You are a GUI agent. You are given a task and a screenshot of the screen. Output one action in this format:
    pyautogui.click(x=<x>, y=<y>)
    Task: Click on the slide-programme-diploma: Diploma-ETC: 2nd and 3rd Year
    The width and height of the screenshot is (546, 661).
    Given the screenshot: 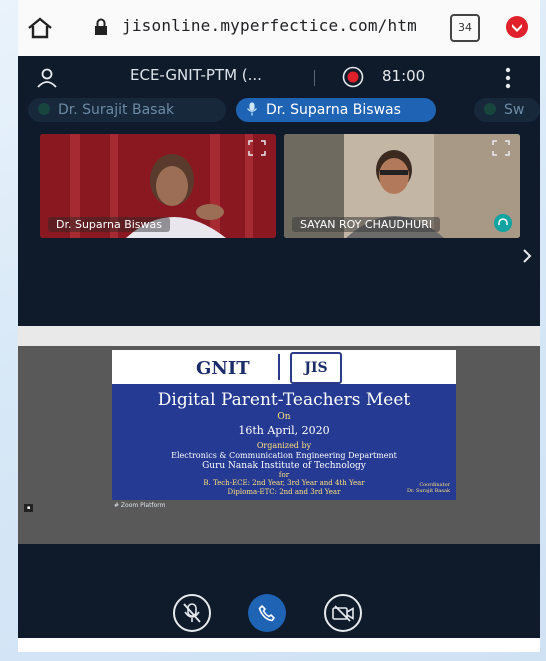 What is the action you would take?
    pyautogui.click(x=284, y=492)
    